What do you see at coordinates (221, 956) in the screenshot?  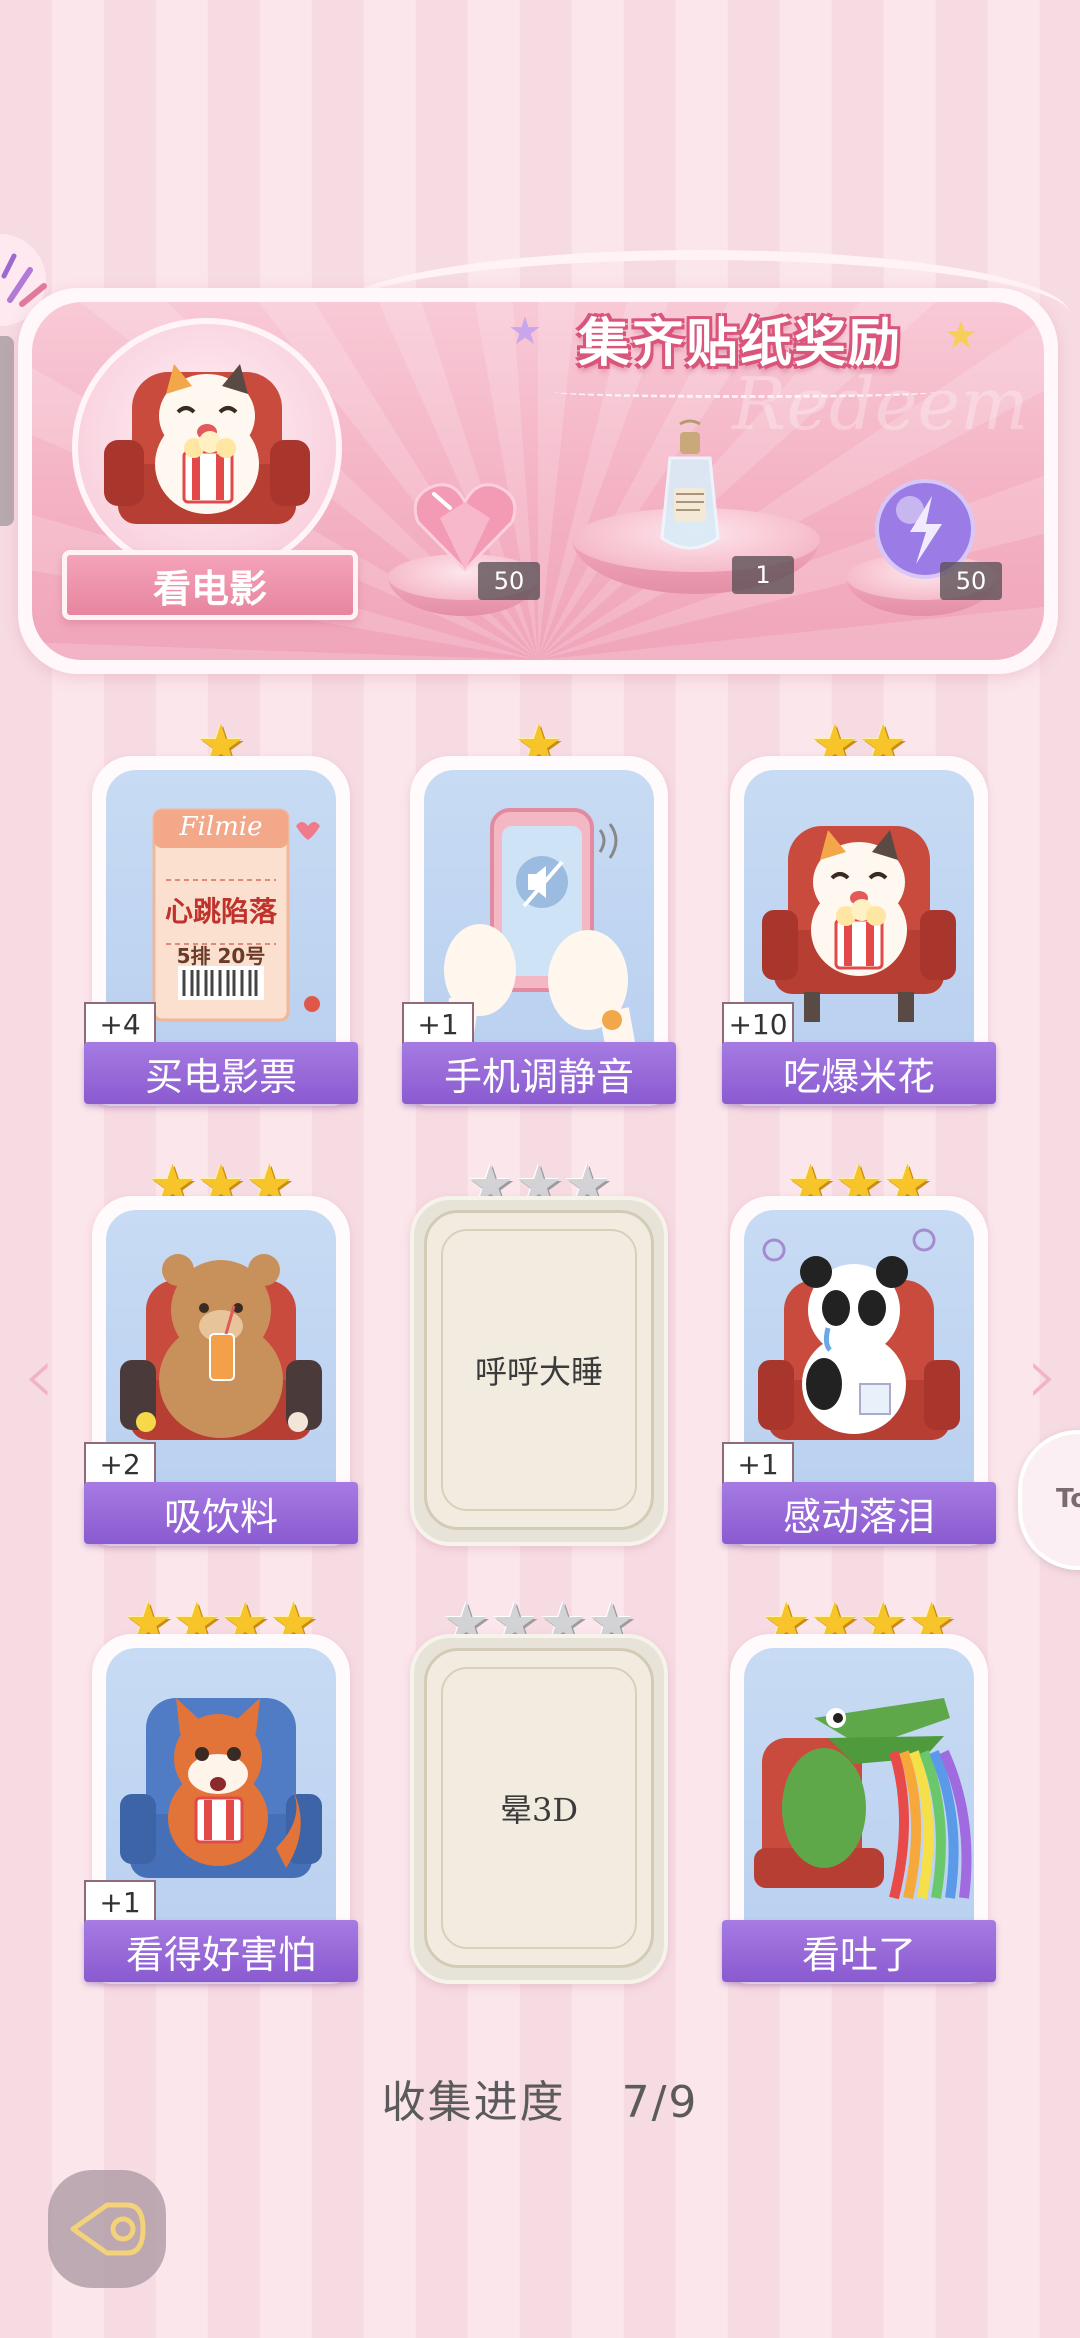 I see `ticket-seat: 5排 20号` at bounding box center [221, 956].